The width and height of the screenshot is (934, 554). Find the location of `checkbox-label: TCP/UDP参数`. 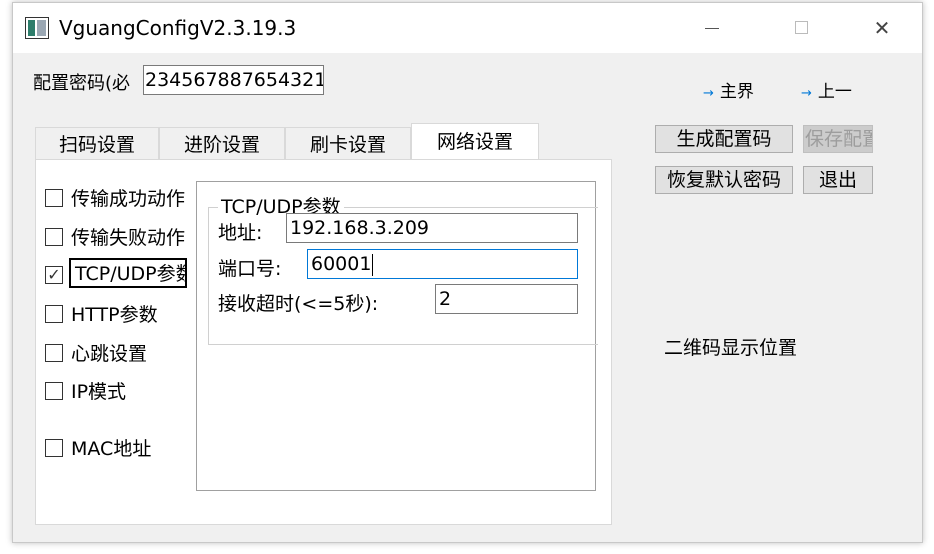

checkbox-label: TCP/UDP参数 is located at coordinates (128, 273).